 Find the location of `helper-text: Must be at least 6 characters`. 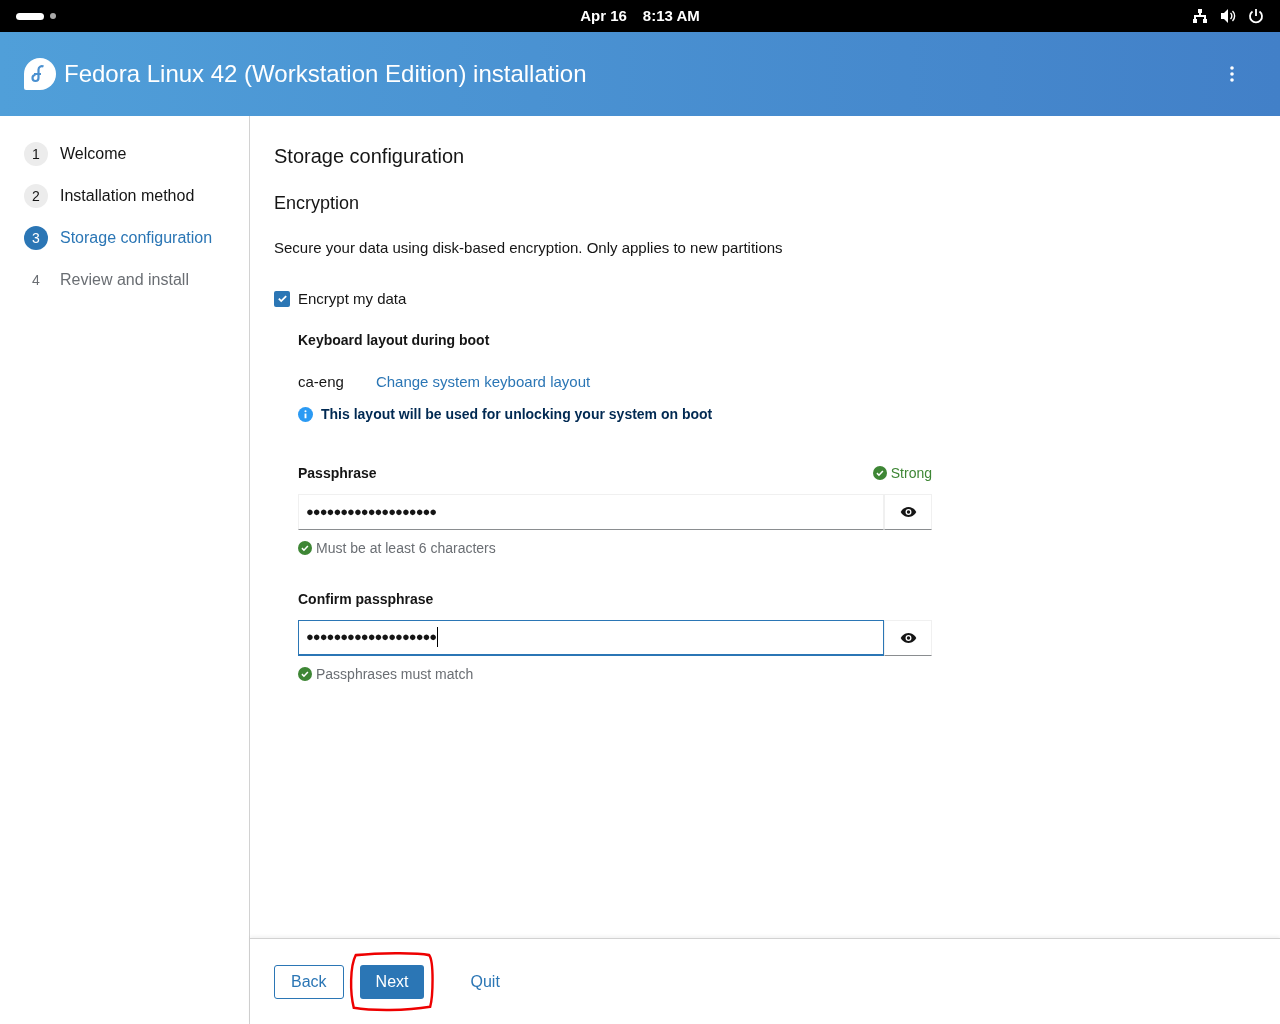

helper-text: Must be at least 6 characters is located at coordinates (406, 548).